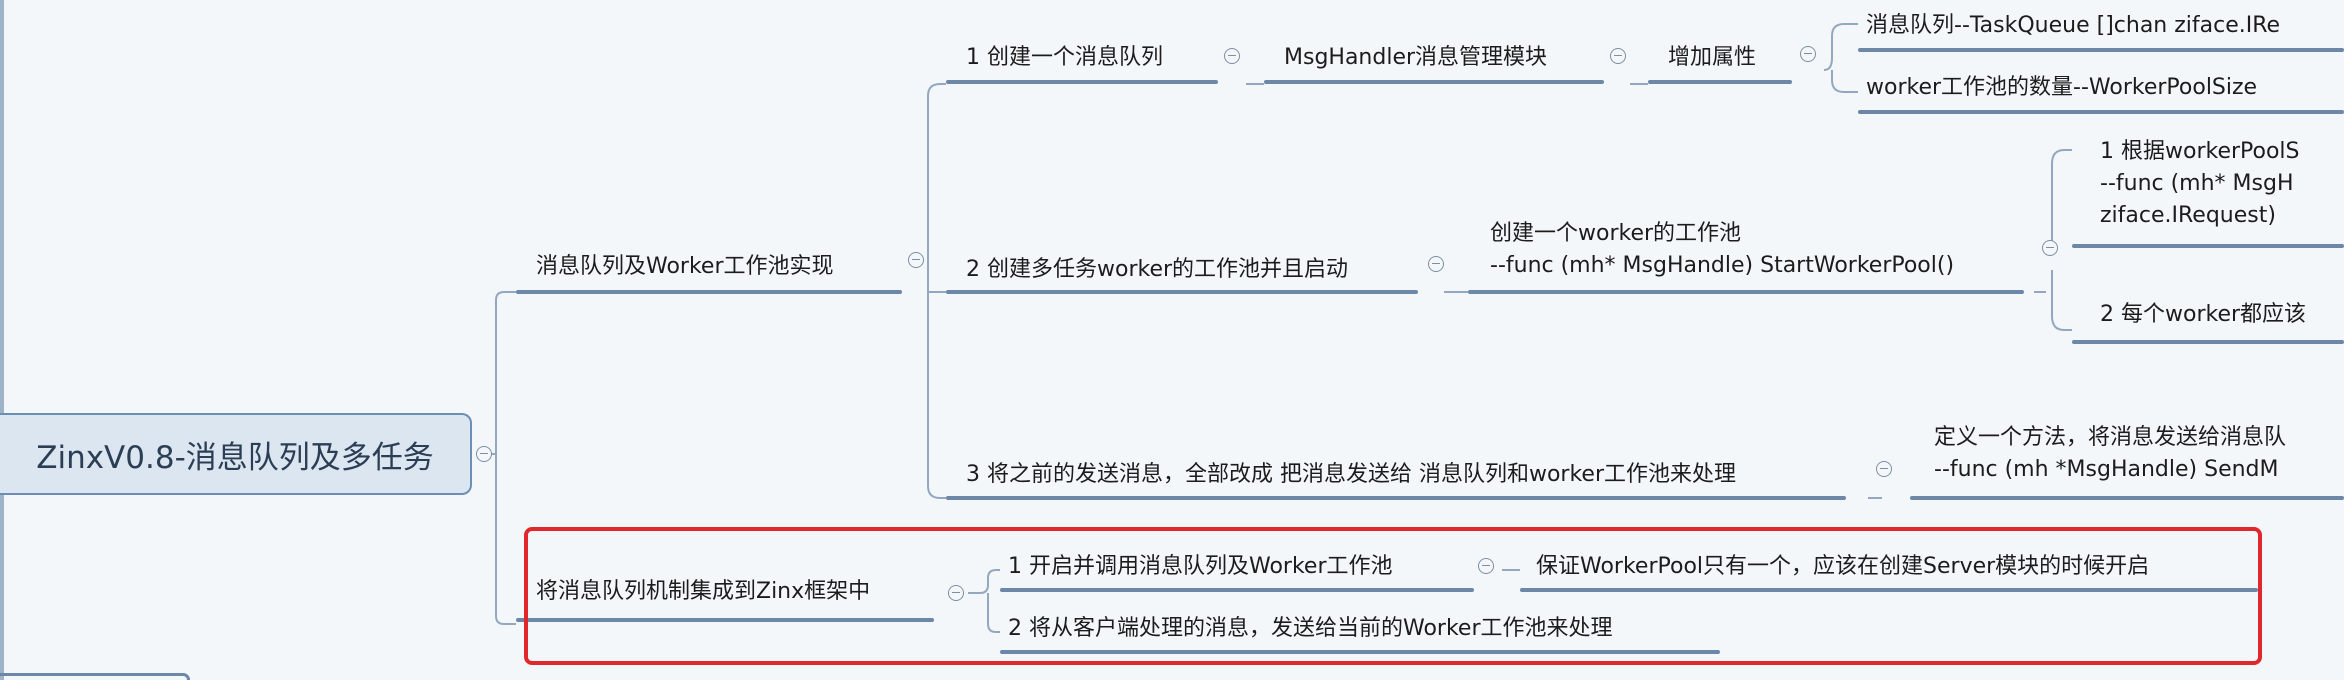 The image size is (2344, 680). What do you see at coordinates (1616, 233) in the screenshot?
I see `text-line: 创建一个worker的工作池` at bounding box center [1616, 233].